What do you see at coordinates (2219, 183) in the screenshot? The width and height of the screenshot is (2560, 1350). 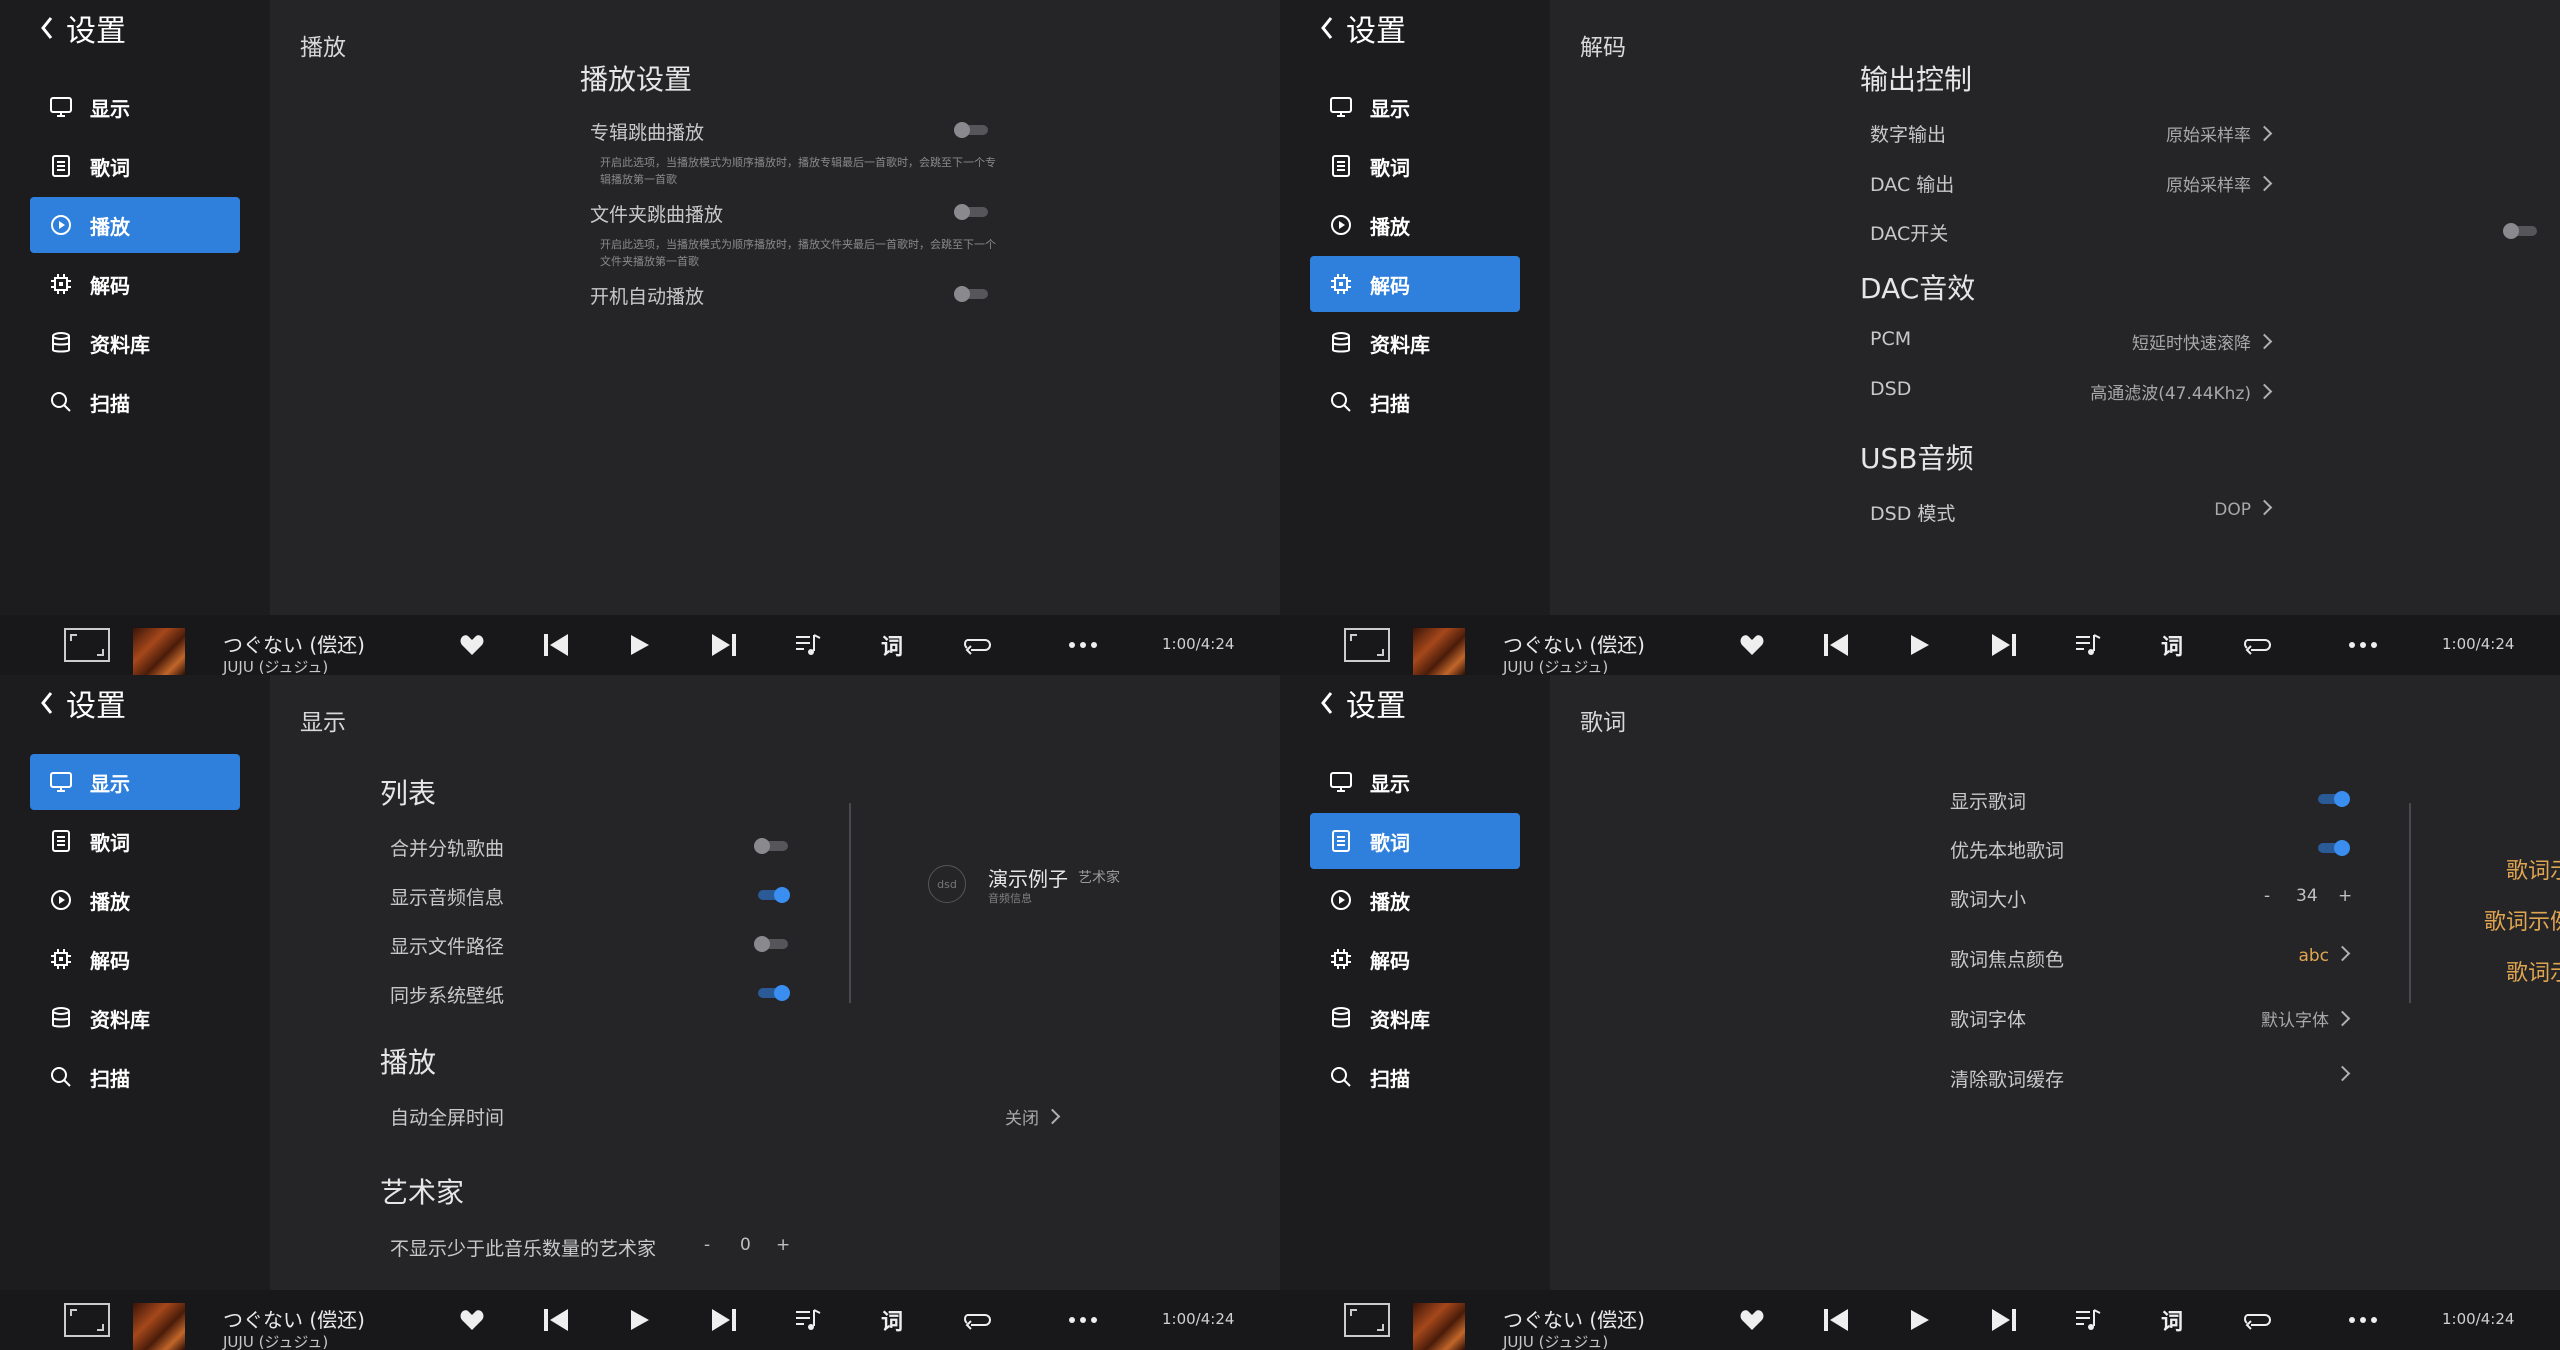 I see `dac-output-value: 原始采样率` at bounding box center [2219, 183].